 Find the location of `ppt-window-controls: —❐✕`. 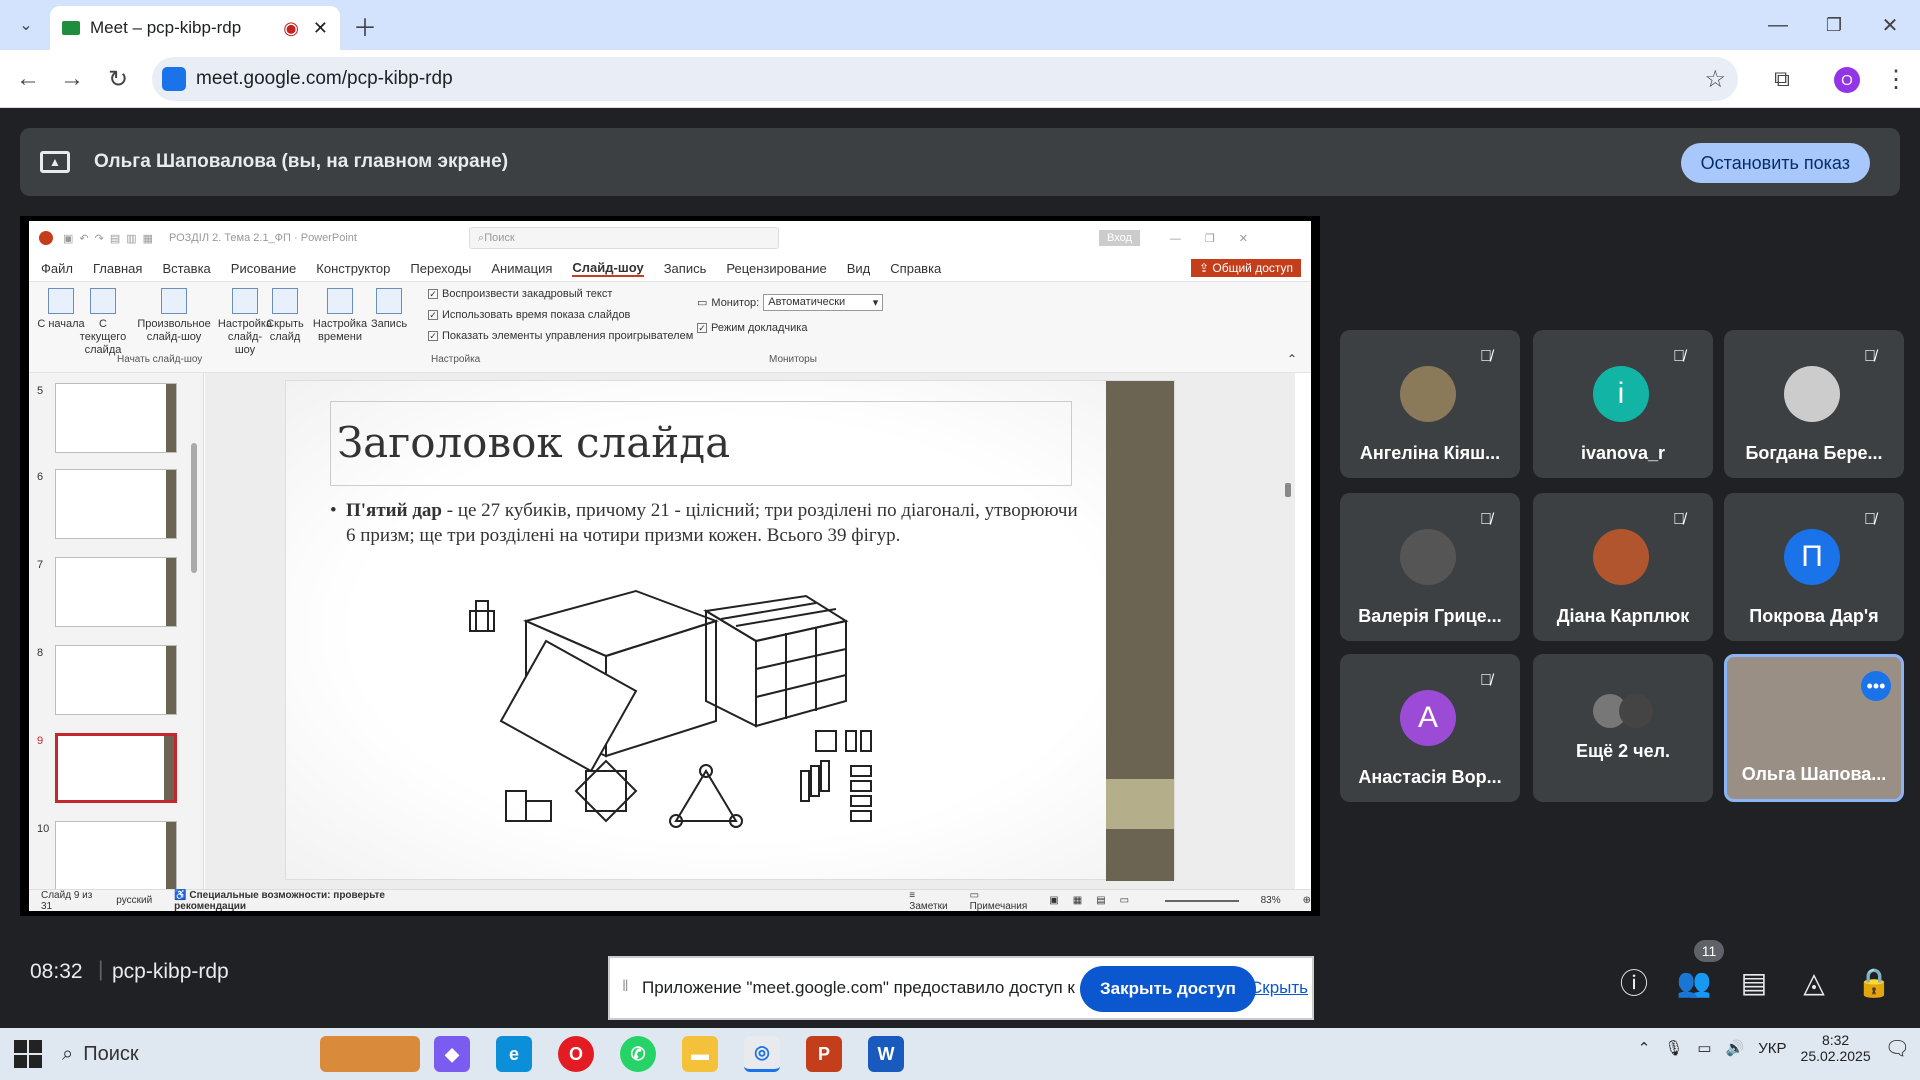

ppt-window-controls: —❐✕ is located at coordinates (1221, 238).